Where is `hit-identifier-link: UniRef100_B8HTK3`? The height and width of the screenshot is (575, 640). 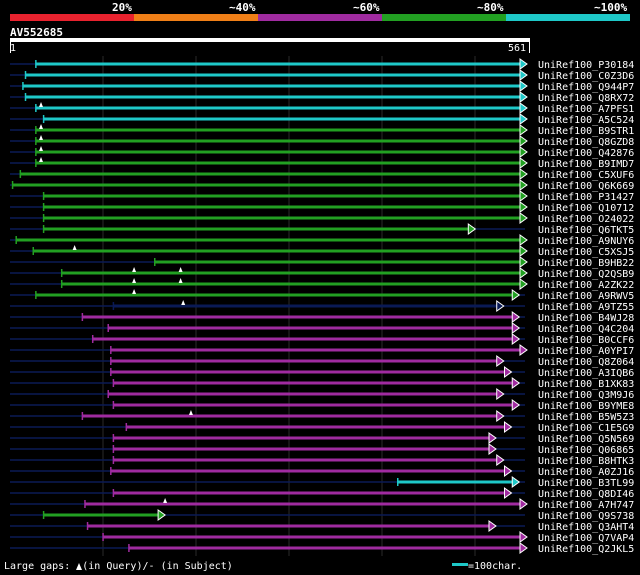
hit-identifier-link: UniRef100_B8HTK3 is located at coordinates (586, 461).